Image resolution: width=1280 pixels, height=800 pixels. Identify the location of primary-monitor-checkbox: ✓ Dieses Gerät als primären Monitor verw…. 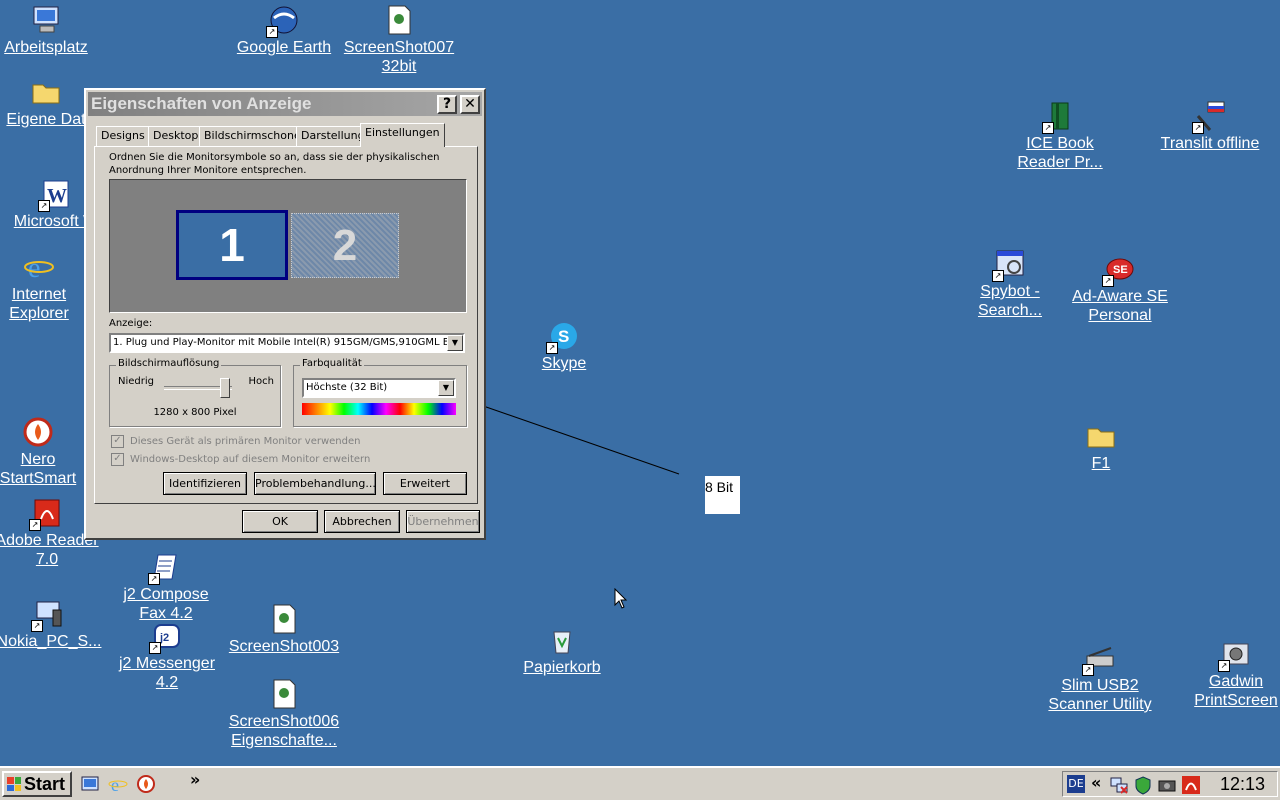
(235, 441).